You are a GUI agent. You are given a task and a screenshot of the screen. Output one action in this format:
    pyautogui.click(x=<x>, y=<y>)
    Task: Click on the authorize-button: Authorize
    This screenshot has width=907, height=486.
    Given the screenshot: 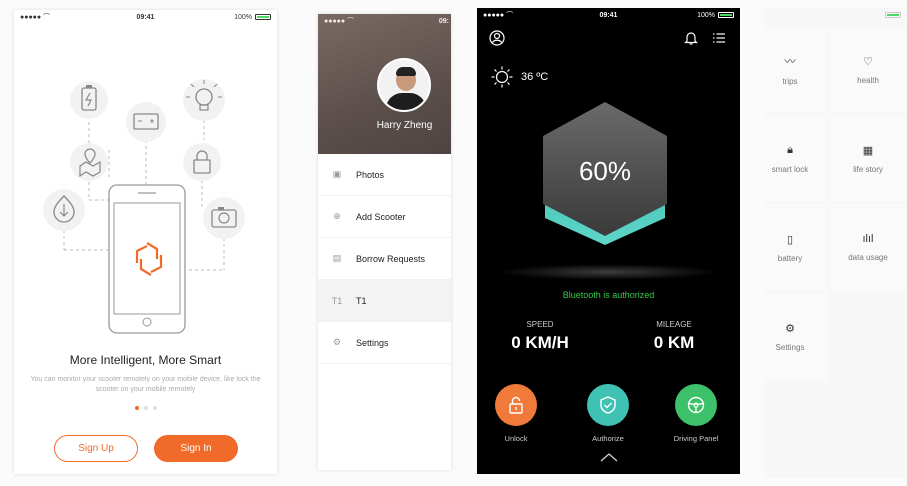 What is the action you would take?
    pyautogui.click(x=608, y=413)
    